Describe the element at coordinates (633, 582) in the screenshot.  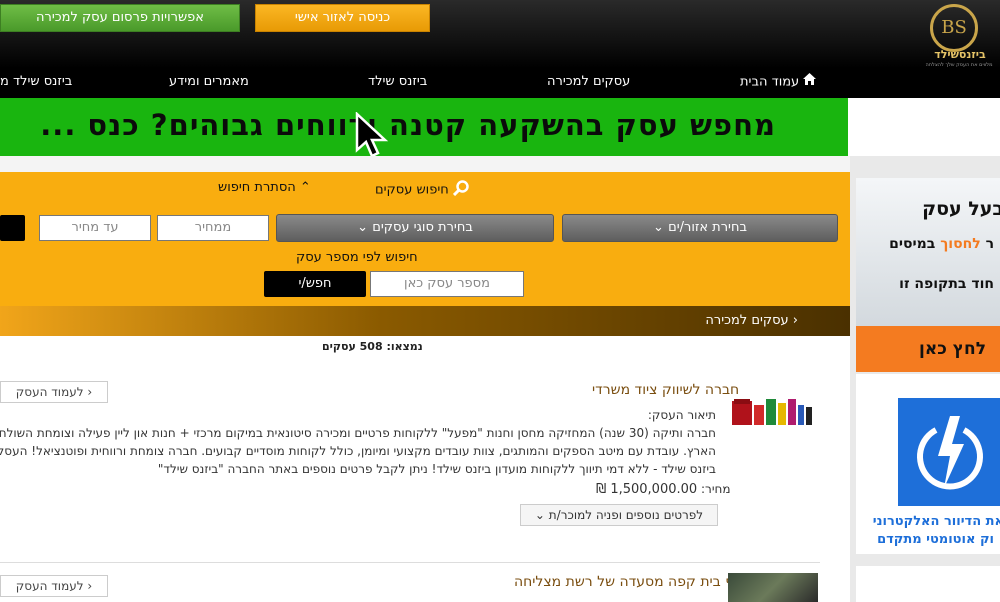
I see `listing-title: סניף בית קפה מסעדה של רשת מצליחה` at that location.